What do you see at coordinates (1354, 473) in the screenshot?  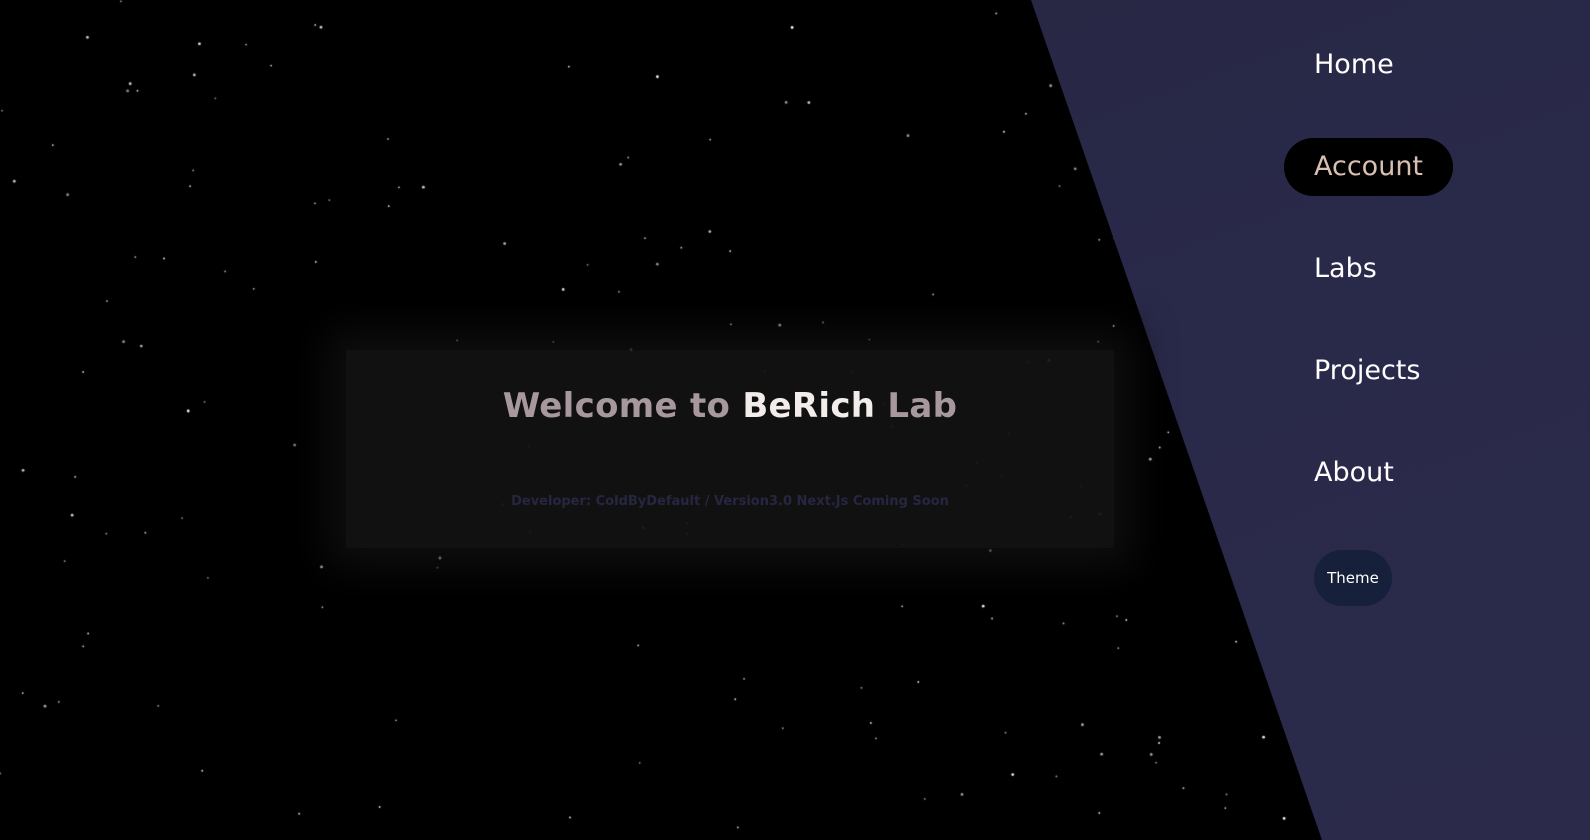 I see `nav-item-about: About` at bounding box center [1354, 473].